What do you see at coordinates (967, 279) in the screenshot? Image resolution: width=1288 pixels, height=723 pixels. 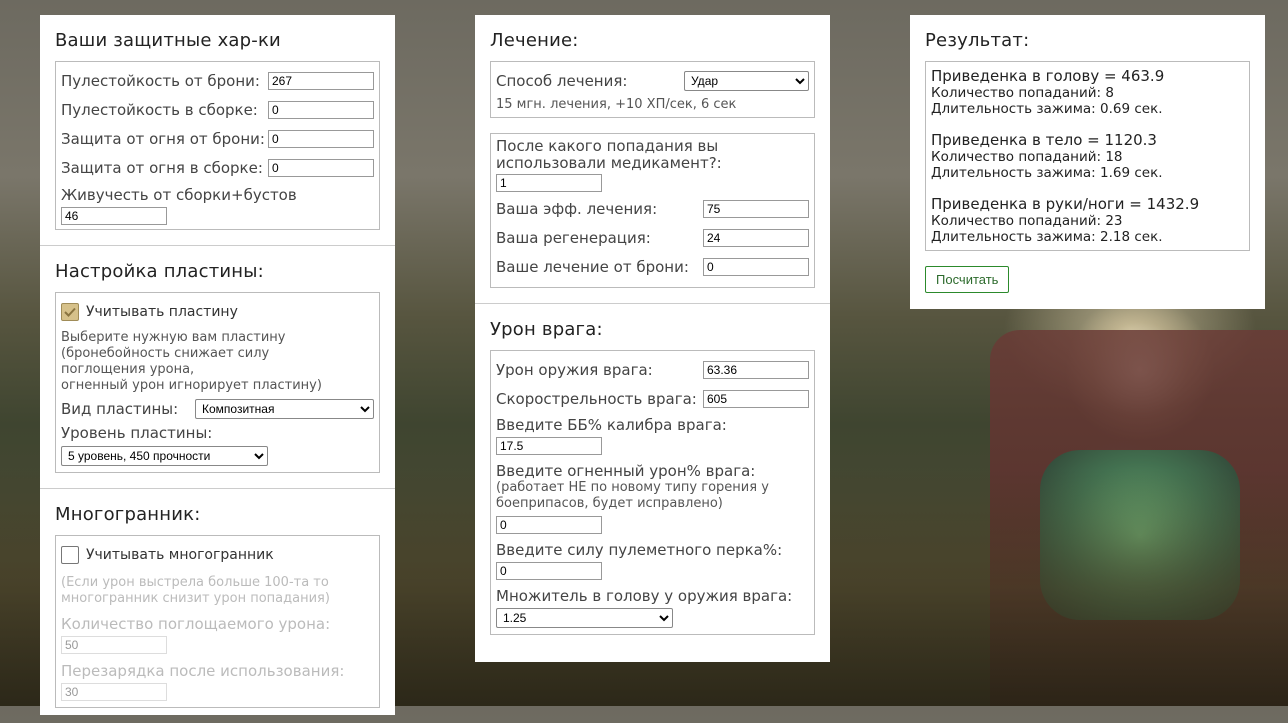 I see `calculate-button: Посчитать` at bounding box center [967, 279].